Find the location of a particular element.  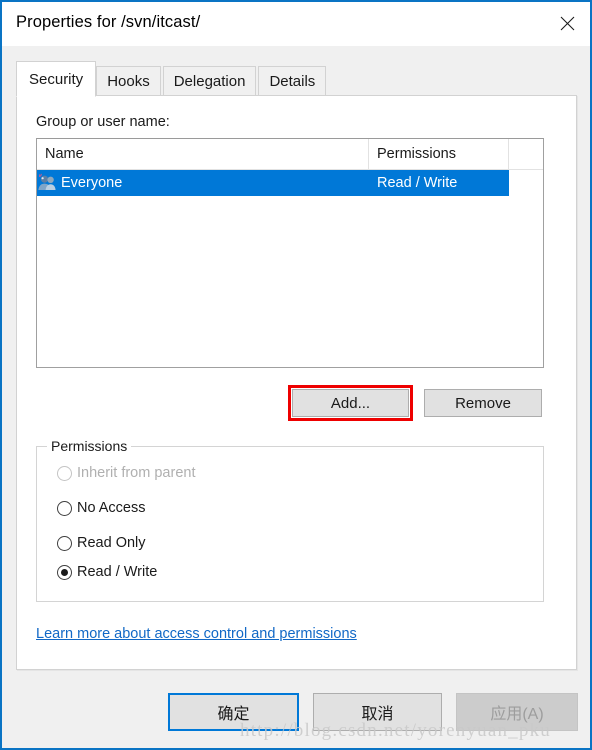

window-title: Properties for /svn/itcast/ is located at coordinates (108, 22).